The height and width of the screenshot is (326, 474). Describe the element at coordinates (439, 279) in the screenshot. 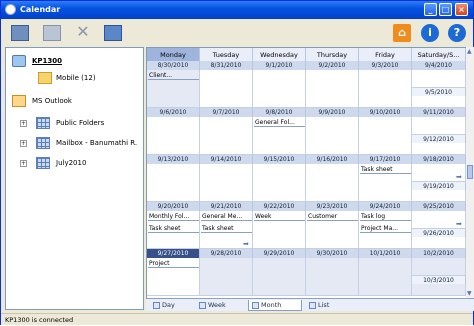

I see `date-label: 10/3/2010` at that location.